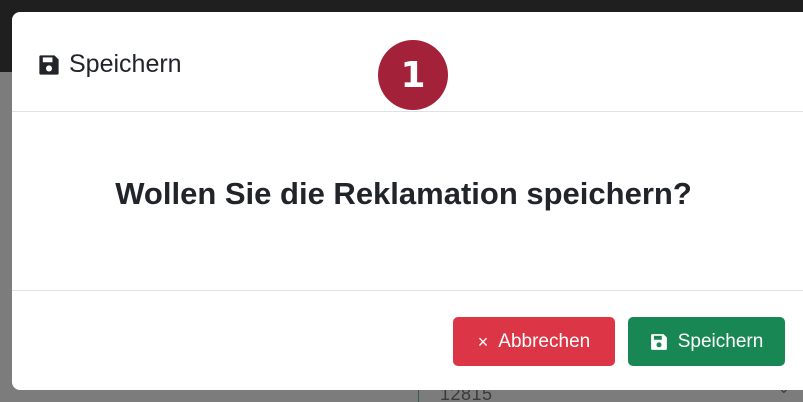  I want to click on save-button: Speichern, so click(706, 341).